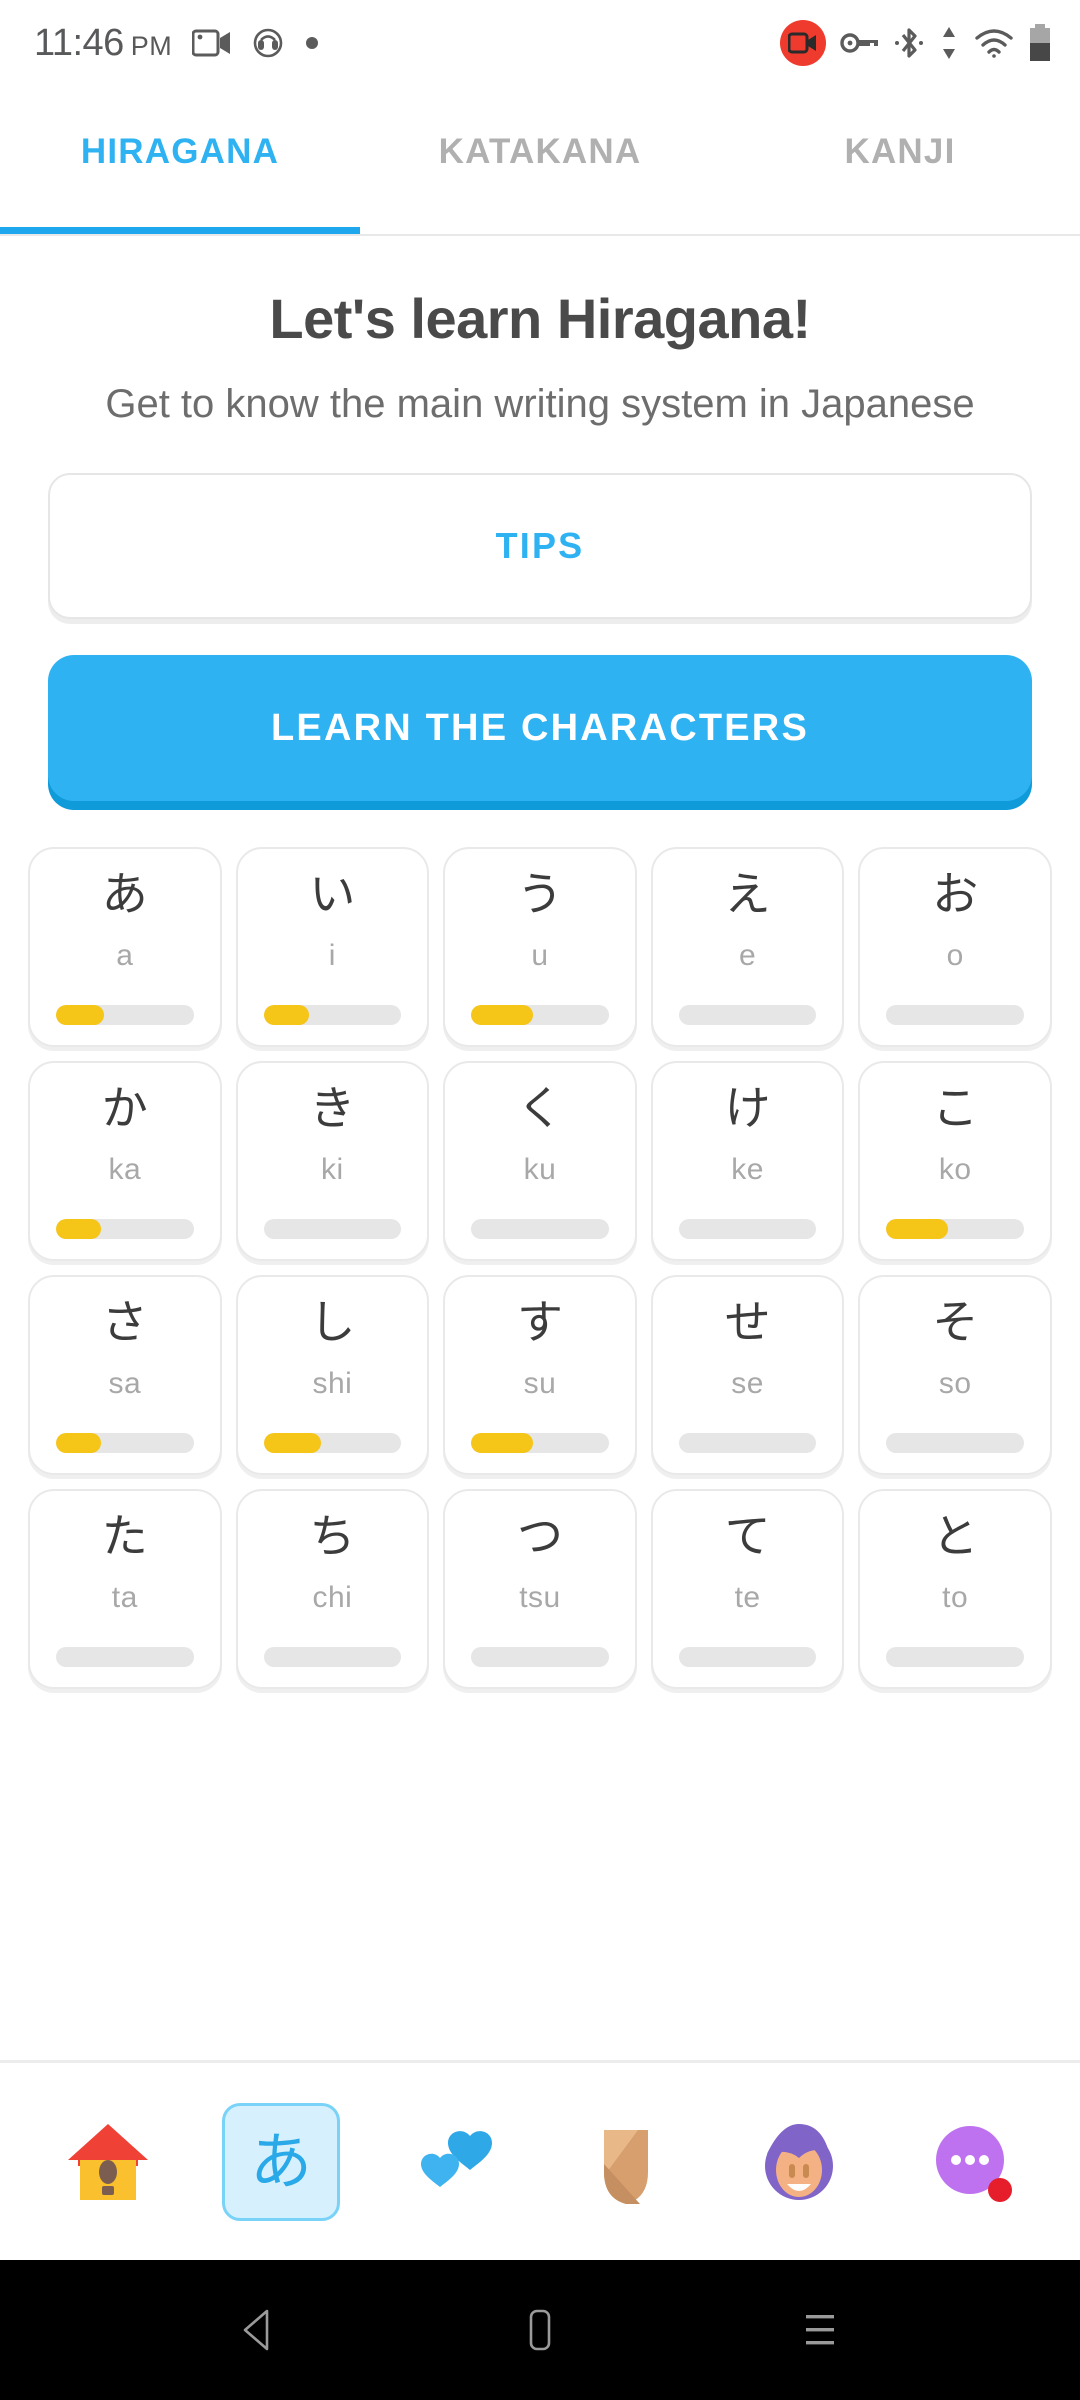 Image resolution: width=1080 pixels, height=2400 pixels. I want to click on character-romaji: tsu, so click(540, 1598).